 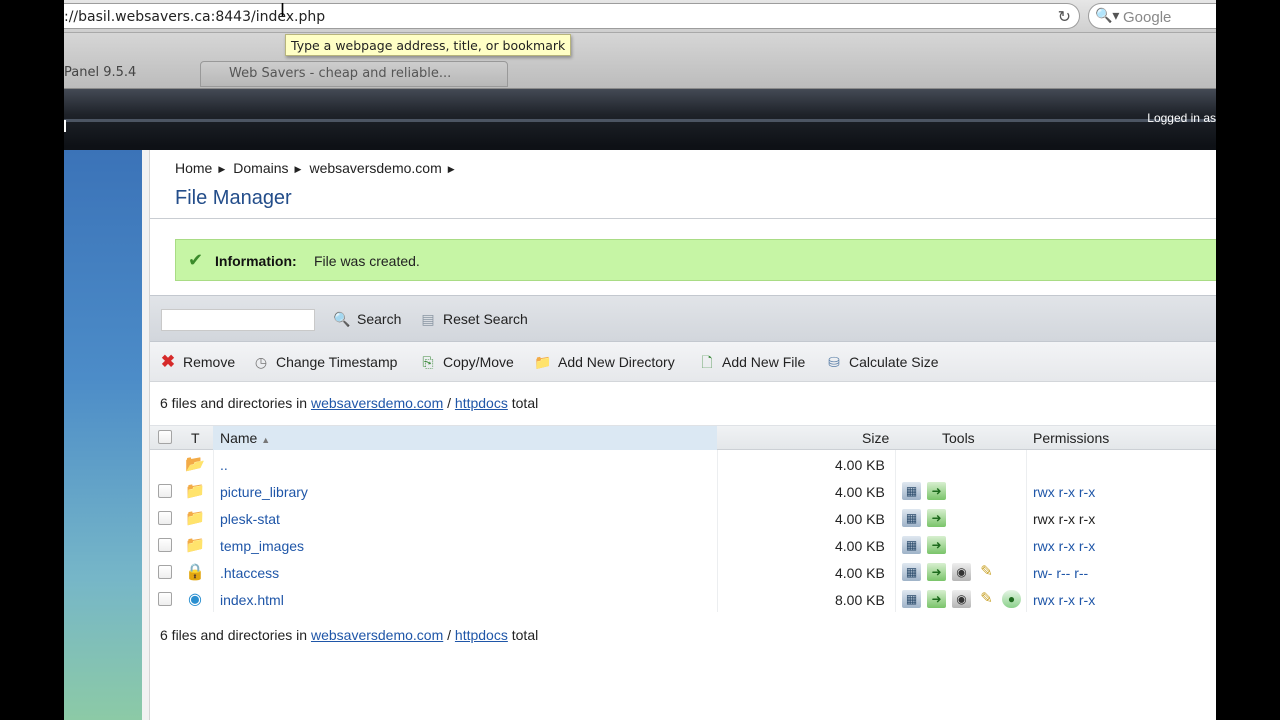 What do you see at coordinates (683, 218) in the screenshot?
I see `title-divider` at bounding box center [683, 218].